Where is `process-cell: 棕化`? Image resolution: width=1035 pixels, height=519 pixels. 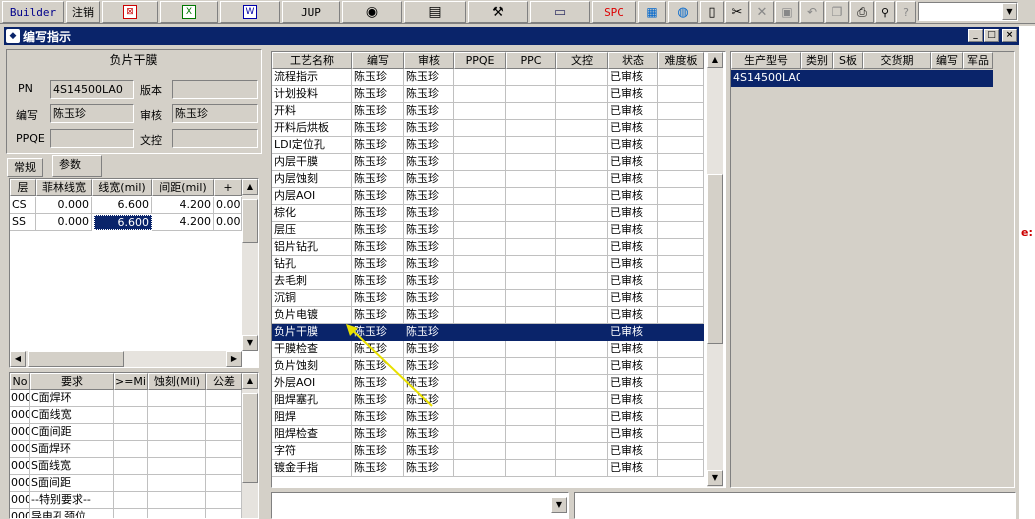 process-cell: 棕化 is located at coordinates (312, 213).